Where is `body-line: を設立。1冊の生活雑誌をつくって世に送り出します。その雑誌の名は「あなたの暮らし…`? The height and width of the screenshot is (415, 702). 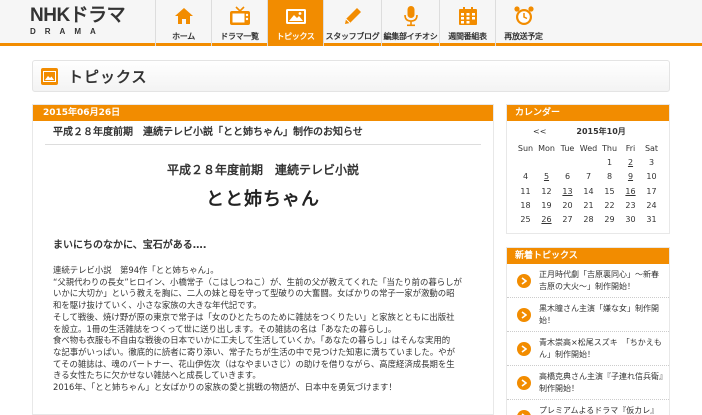
body-line: を設立。1冊の生活雑誌をつくって世に送り出します。その雑誌の名は「あなたの暮らし… is located at coordinates (225, 328).